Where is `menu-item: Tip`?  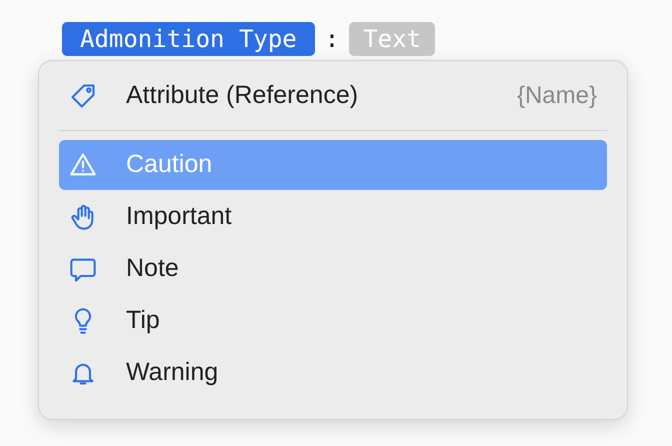
menu-item: Tip is located at coordinates (333, 321).